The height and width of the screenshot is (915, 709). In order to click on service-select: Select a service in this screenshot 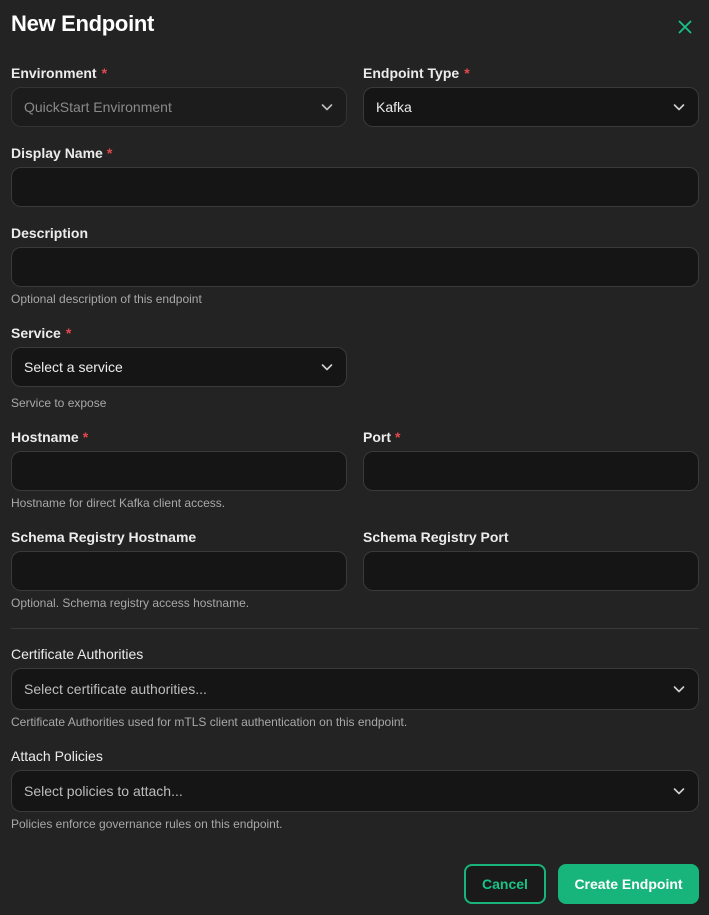, I will do `click(179, 367)`.